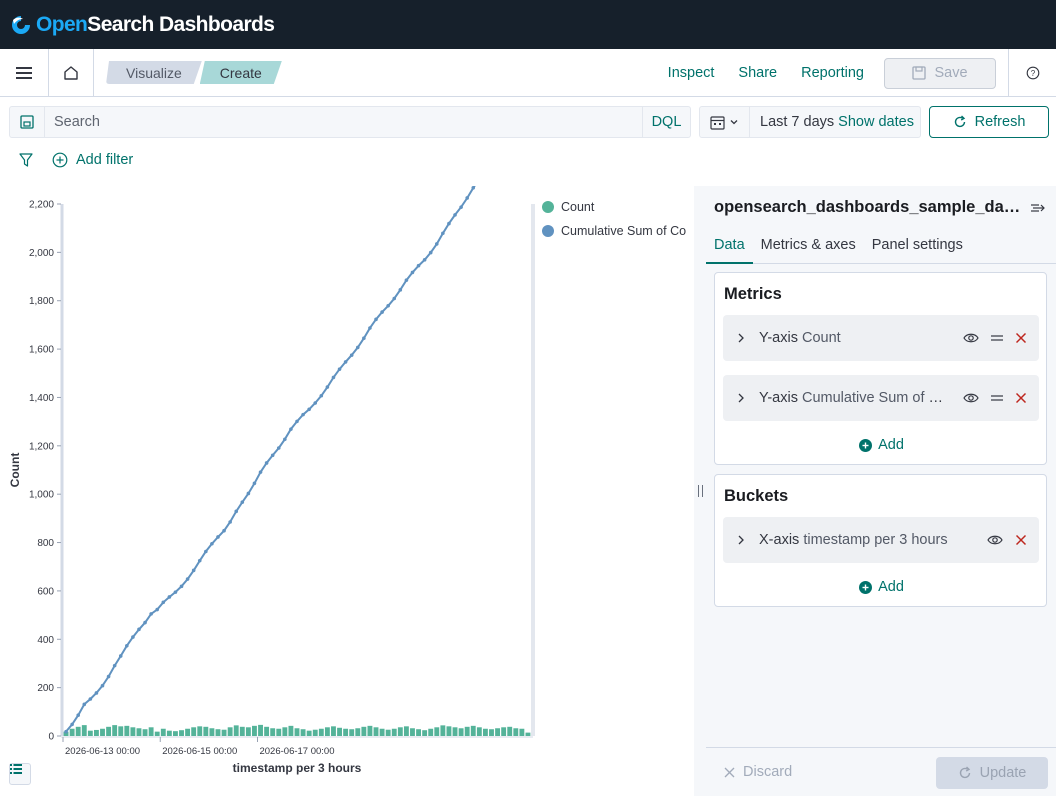  What do you see at coordinates (102, 751) in the screenshot?
I see `x-tick-label: 2026-06-13 00:00` at bounding box center [102, 751].